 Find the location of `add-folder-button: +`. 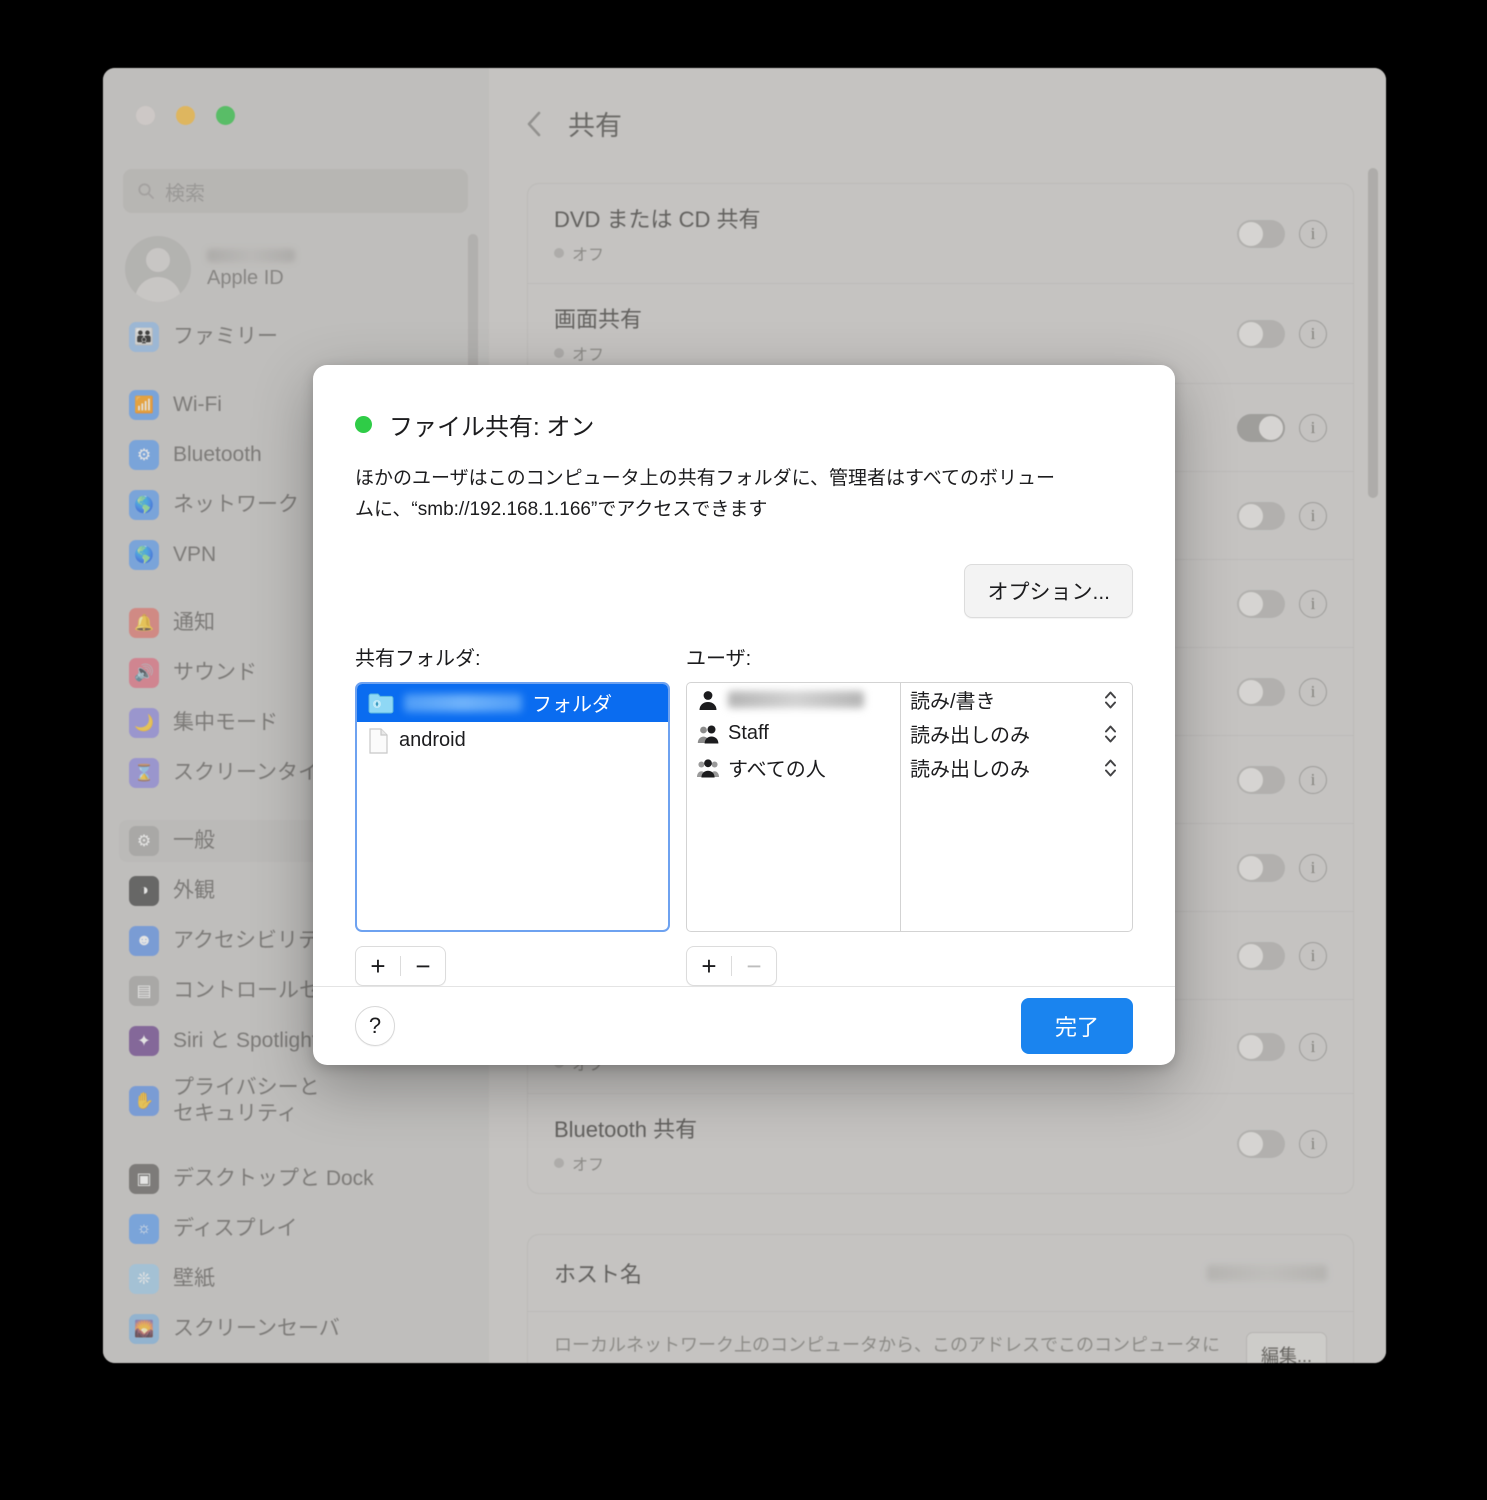

add-folder-button: + is located at coordinates (378, 966).